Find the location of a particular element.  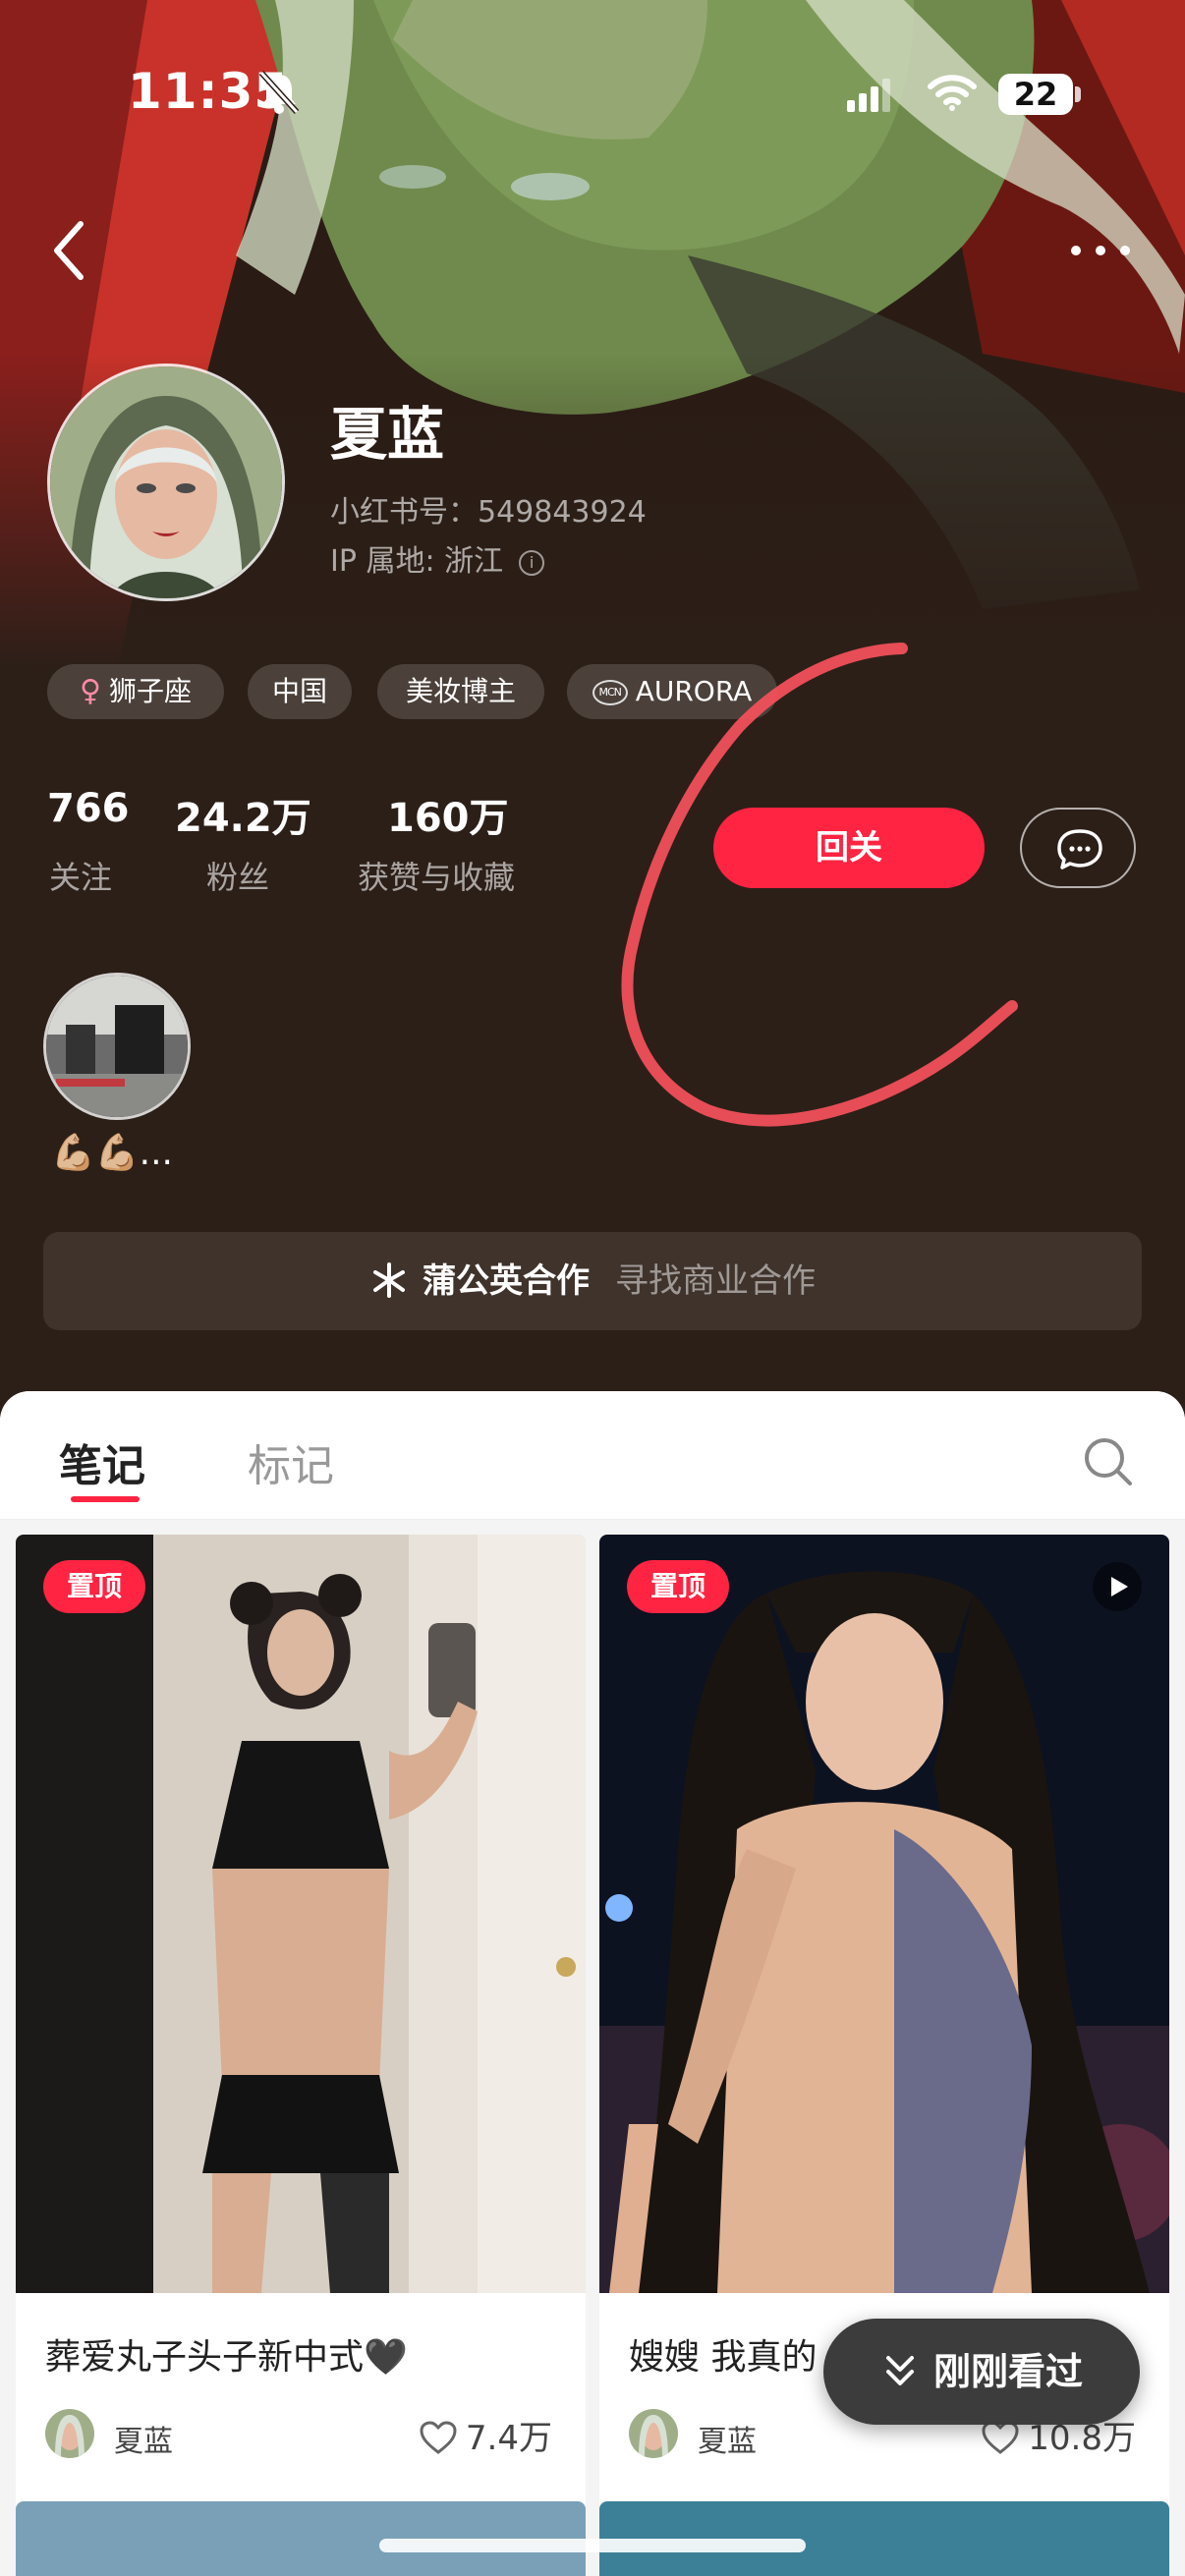

note-title: 葬爱丸子头子新中式🖤 is located at coordinates (227, 2357).